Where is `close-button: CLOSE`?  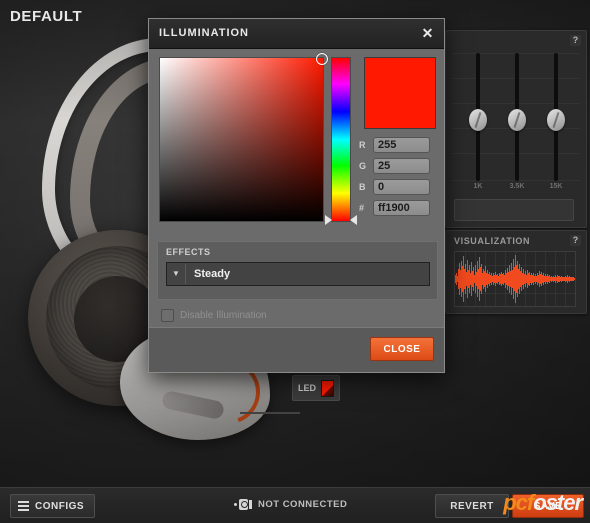
close-button: CLOSE is located at coordinates (402, 349).